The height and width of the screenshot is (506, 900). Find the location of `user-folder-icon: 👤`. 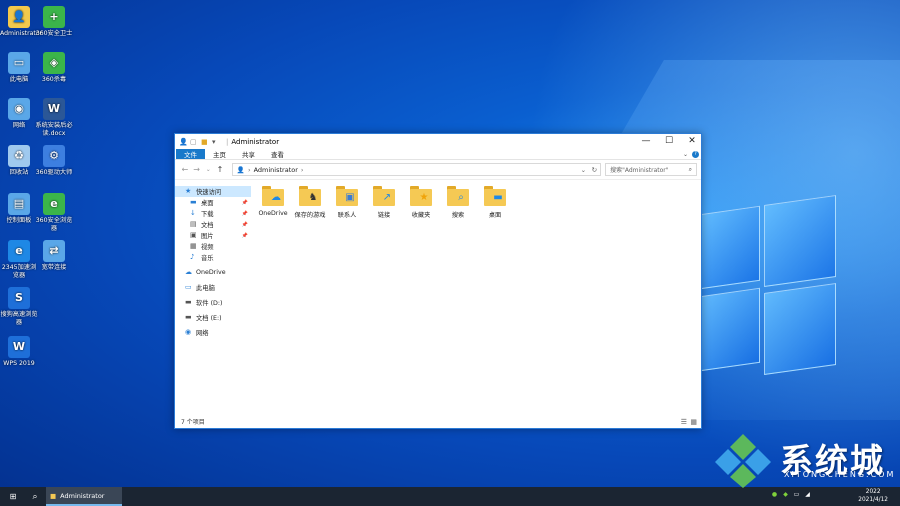

user-folder-icon: 👤 is located at coordinates (240, 169).